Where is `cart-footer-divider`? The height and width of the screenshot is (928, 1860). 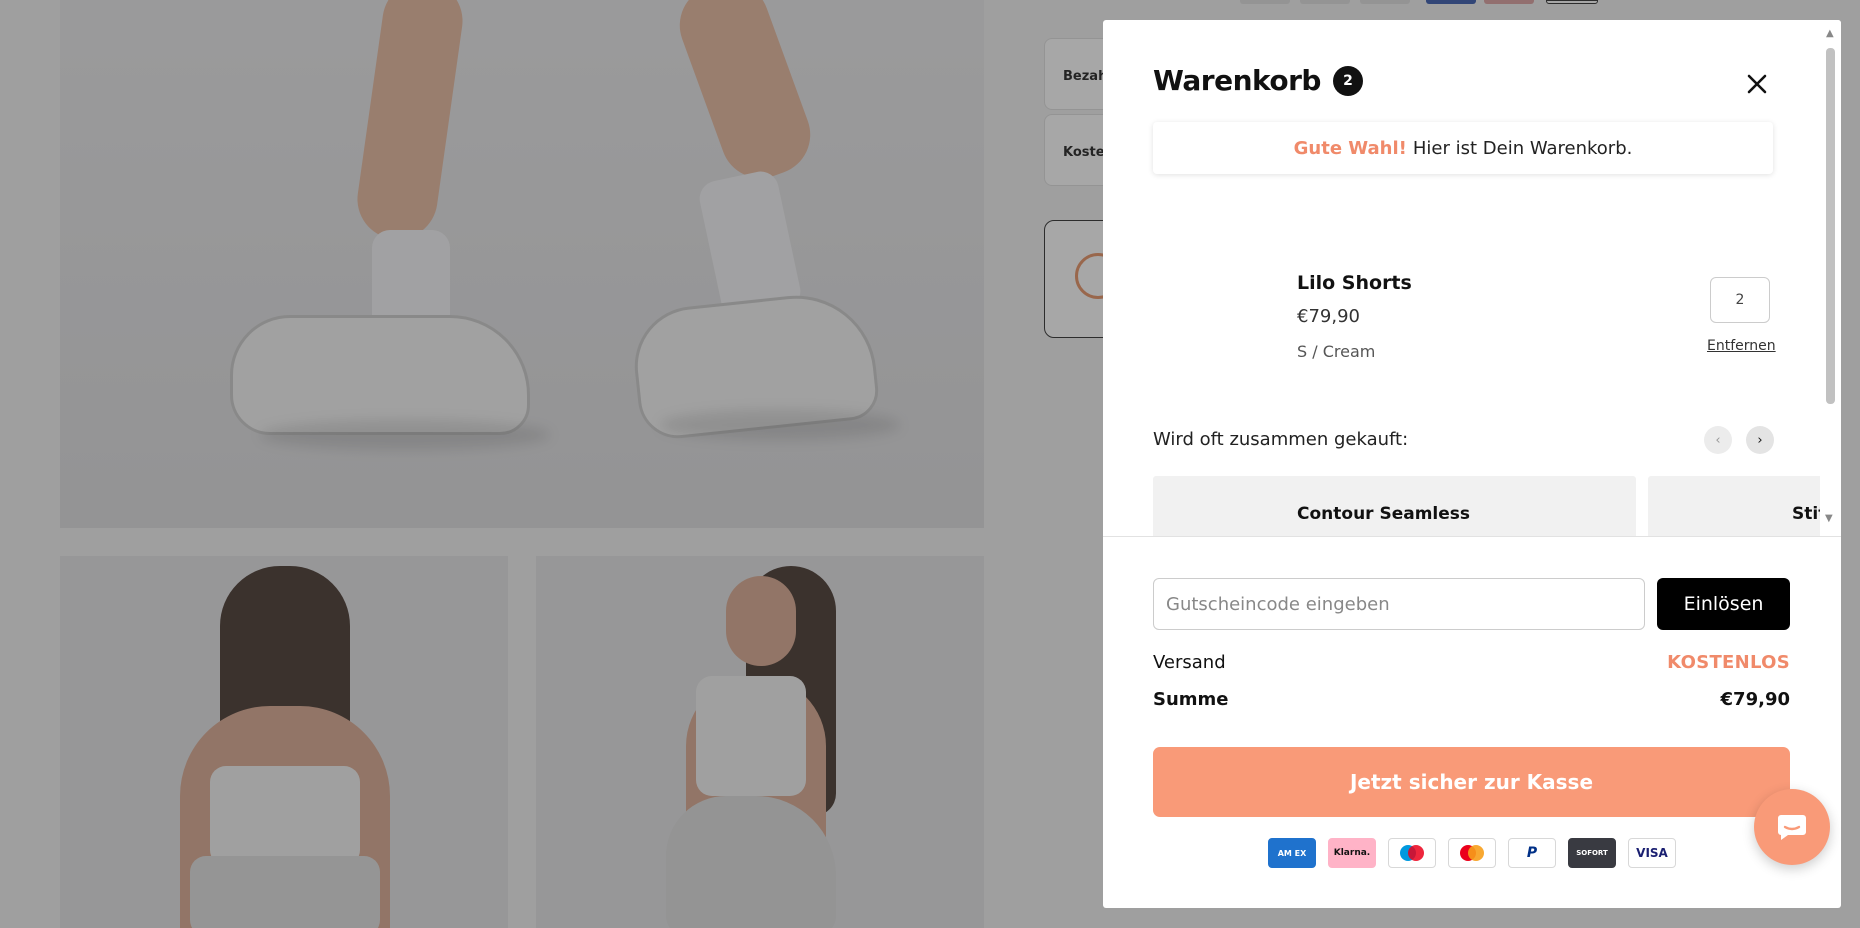 cart-footer-divider is located at coordinates (1472, 536).